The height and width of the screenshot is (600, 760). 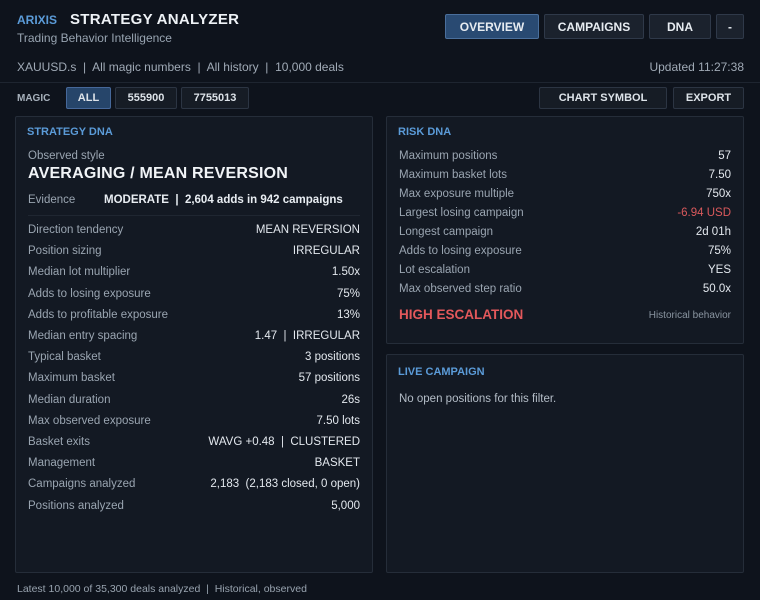 I want to click on evidence-value: MODERATE | 2,604 adds in 942 campaigns, so click(x=223, y=200).